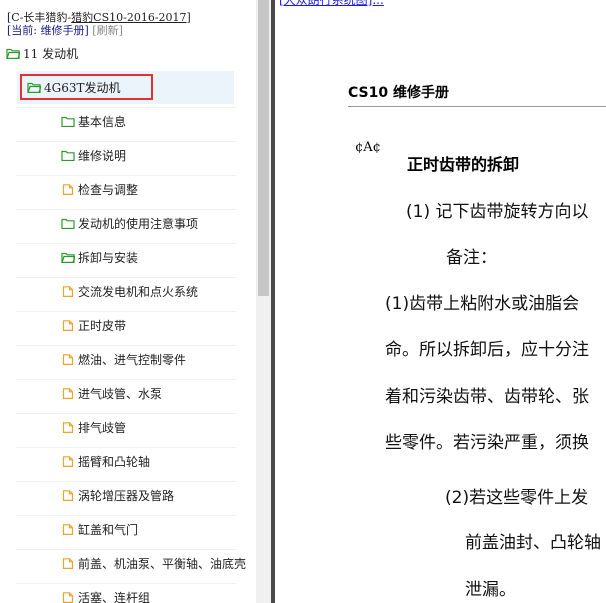 The image size is (606, 603). I want to click on tree-item: 活塞、连杆组, so click(105, 593).